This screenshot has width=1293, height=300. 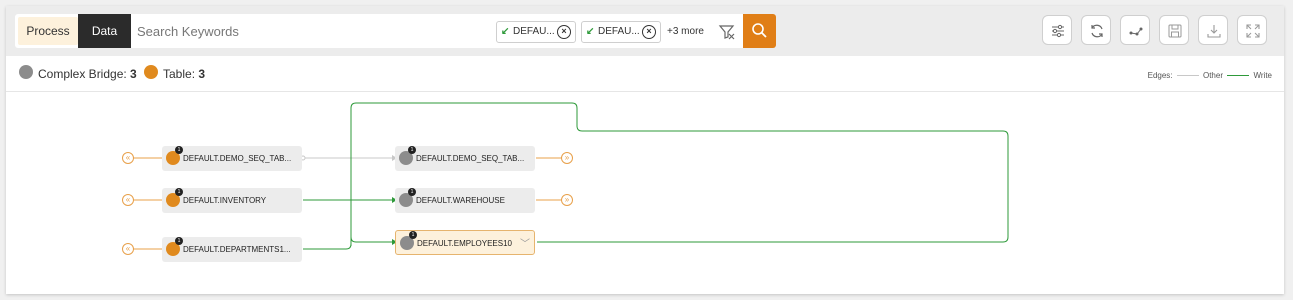 I want to click on download-icon, so click(x=1214, y=31).